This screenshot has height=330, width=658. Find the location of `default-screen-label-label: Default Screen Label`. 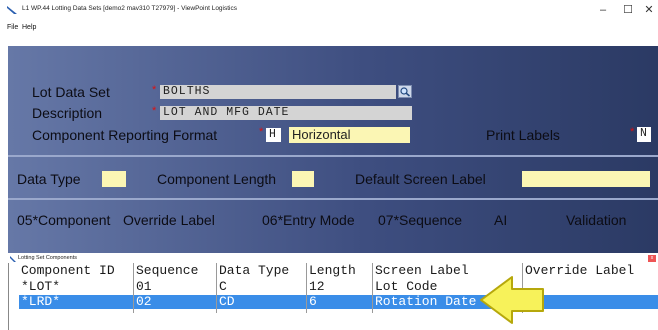

default-screen-label-label: Default Screen Label is located at coordinates (420, 179).